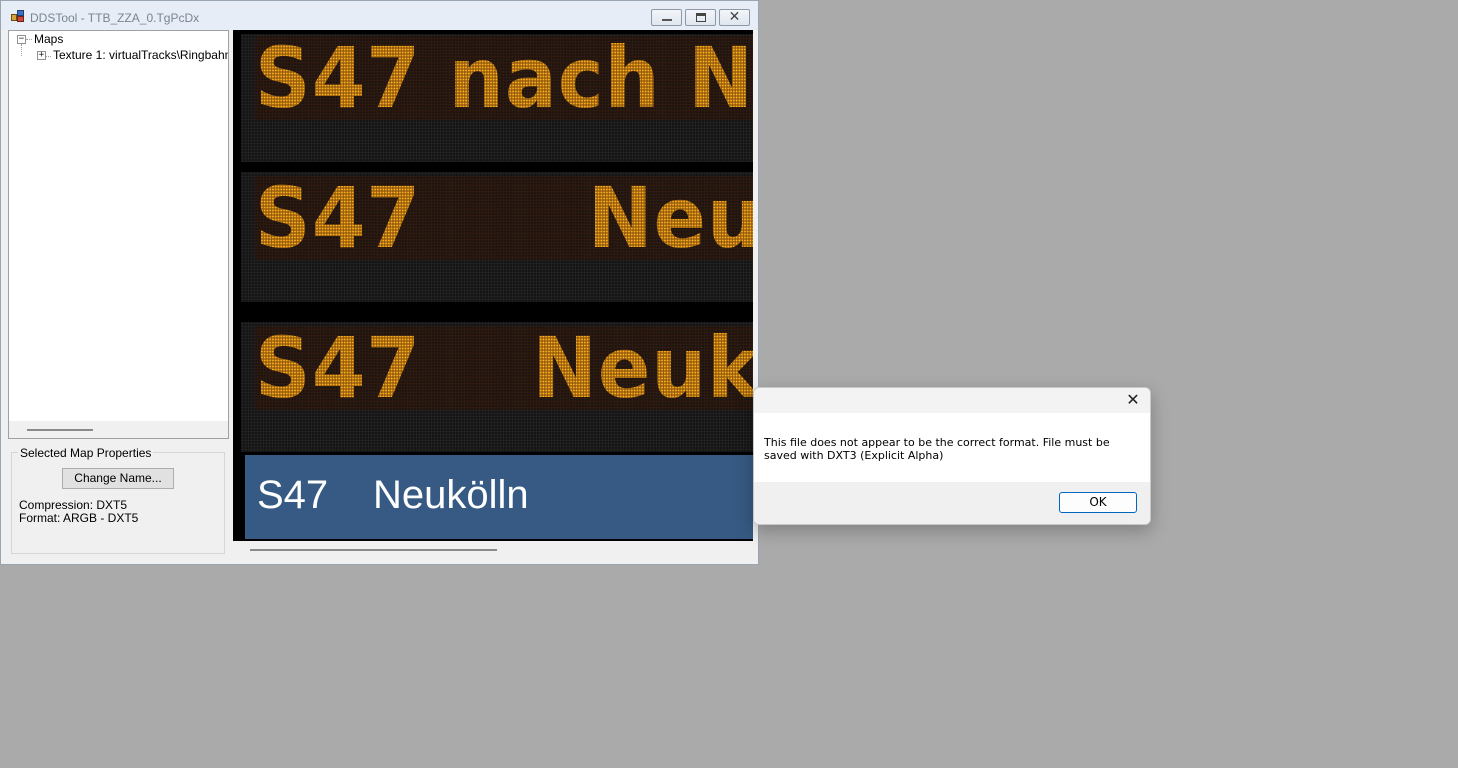 This screenshot has height=768, width=1458. I want to click on preview-horizontal-scrollbar, so click(493, 549).